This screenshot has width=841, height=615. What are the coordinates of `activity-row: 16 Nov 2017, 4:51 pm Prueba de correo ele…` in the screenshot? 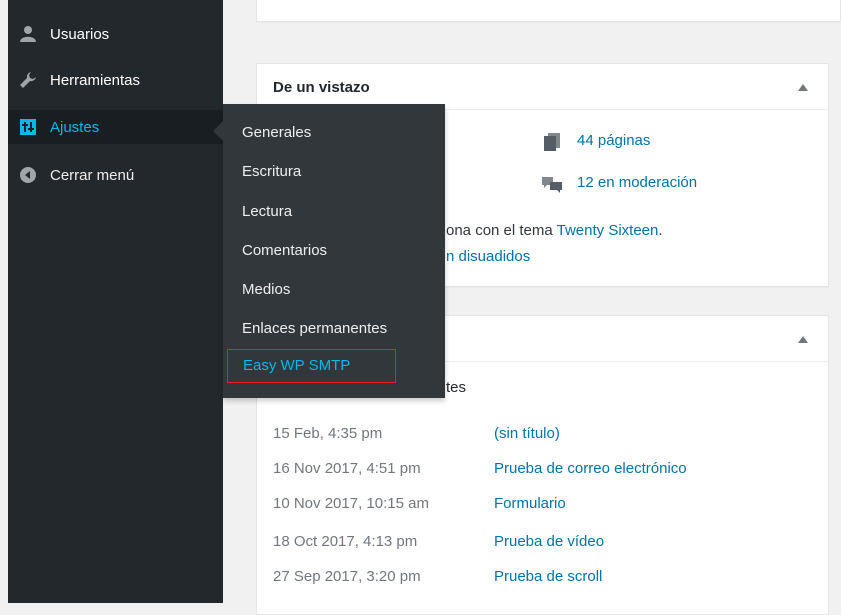 It's located at (480, 468).